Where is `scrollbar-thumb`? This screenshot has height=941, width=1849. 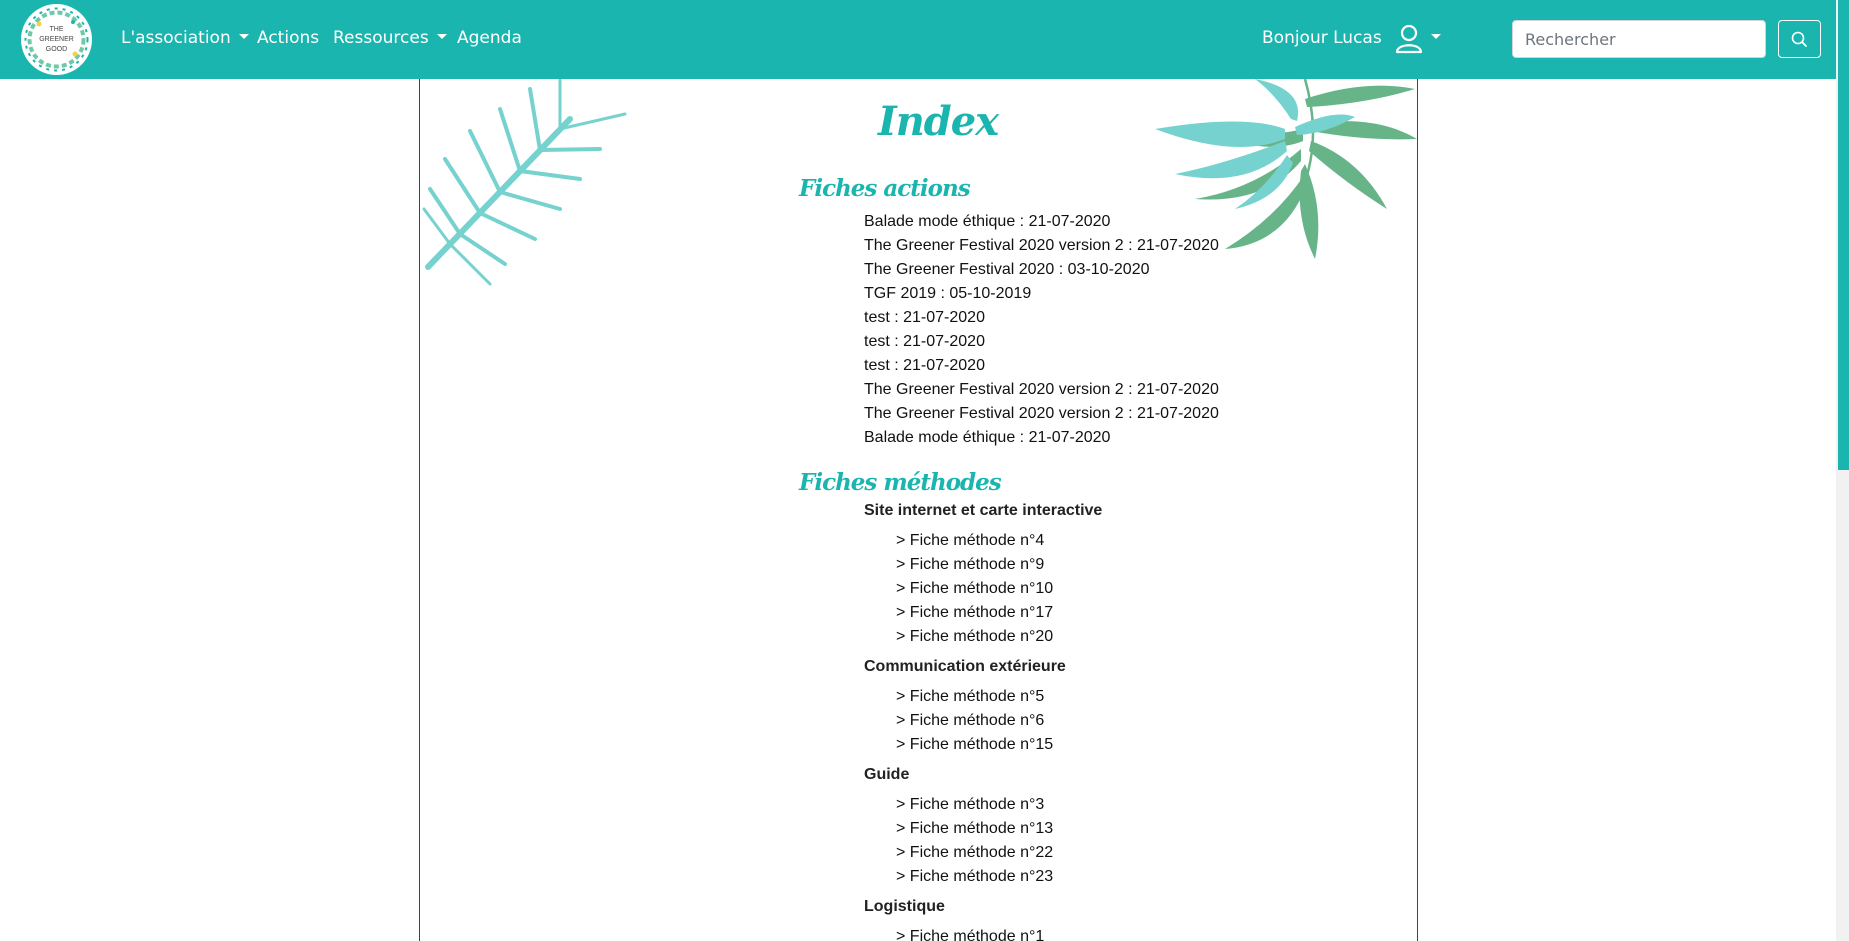 scrollbar-thumb is located at coordinates (1843, 235).